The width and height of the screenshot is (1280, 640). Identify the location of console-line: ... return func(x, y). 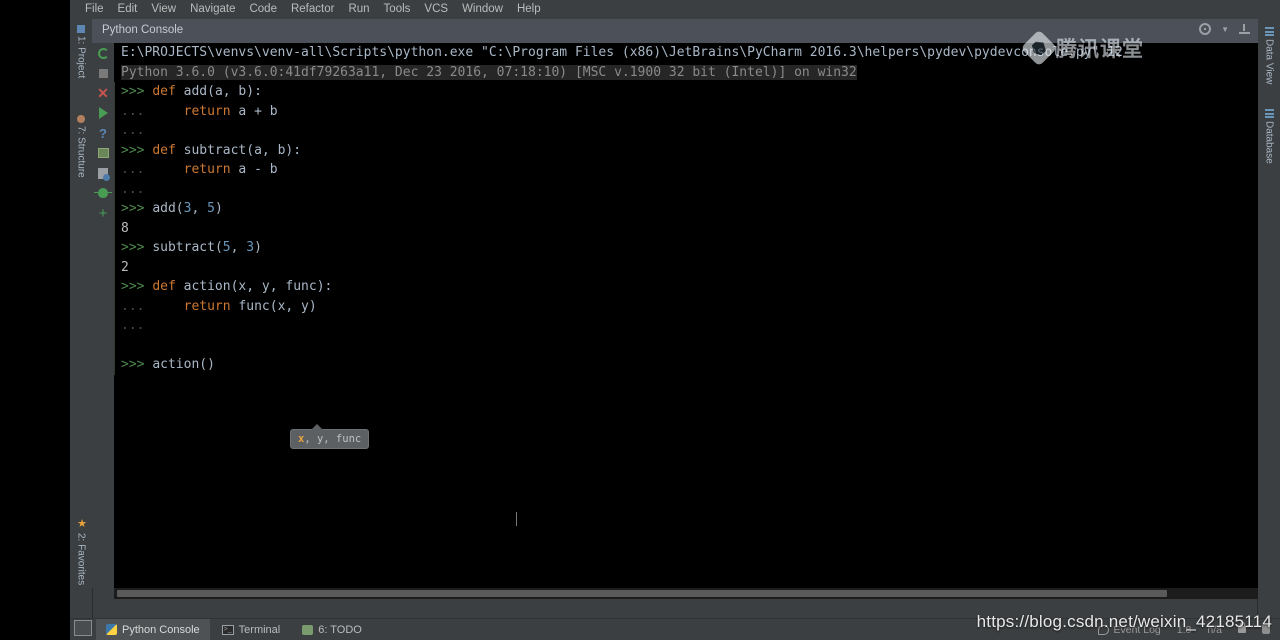
(686, 306).